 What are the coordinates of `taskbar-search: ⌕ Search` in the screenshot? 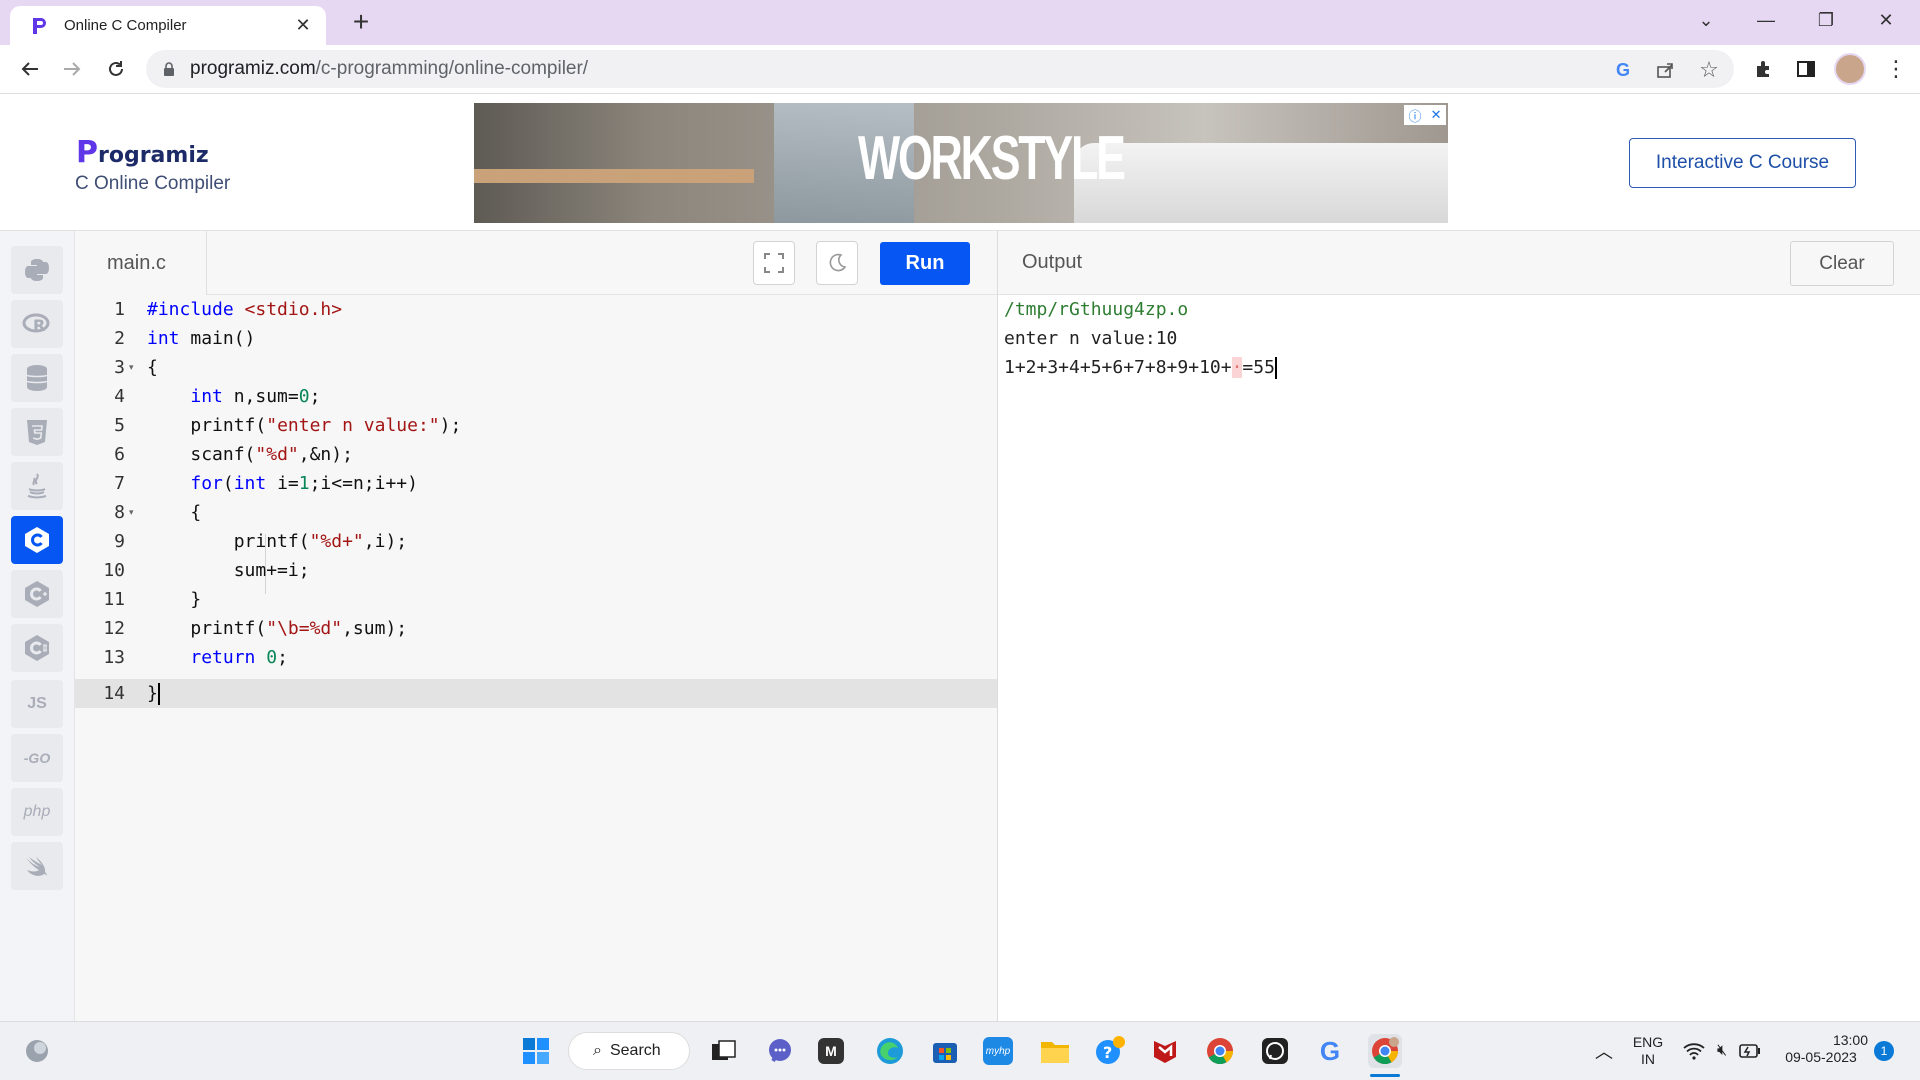 It's located at (629, 1051).